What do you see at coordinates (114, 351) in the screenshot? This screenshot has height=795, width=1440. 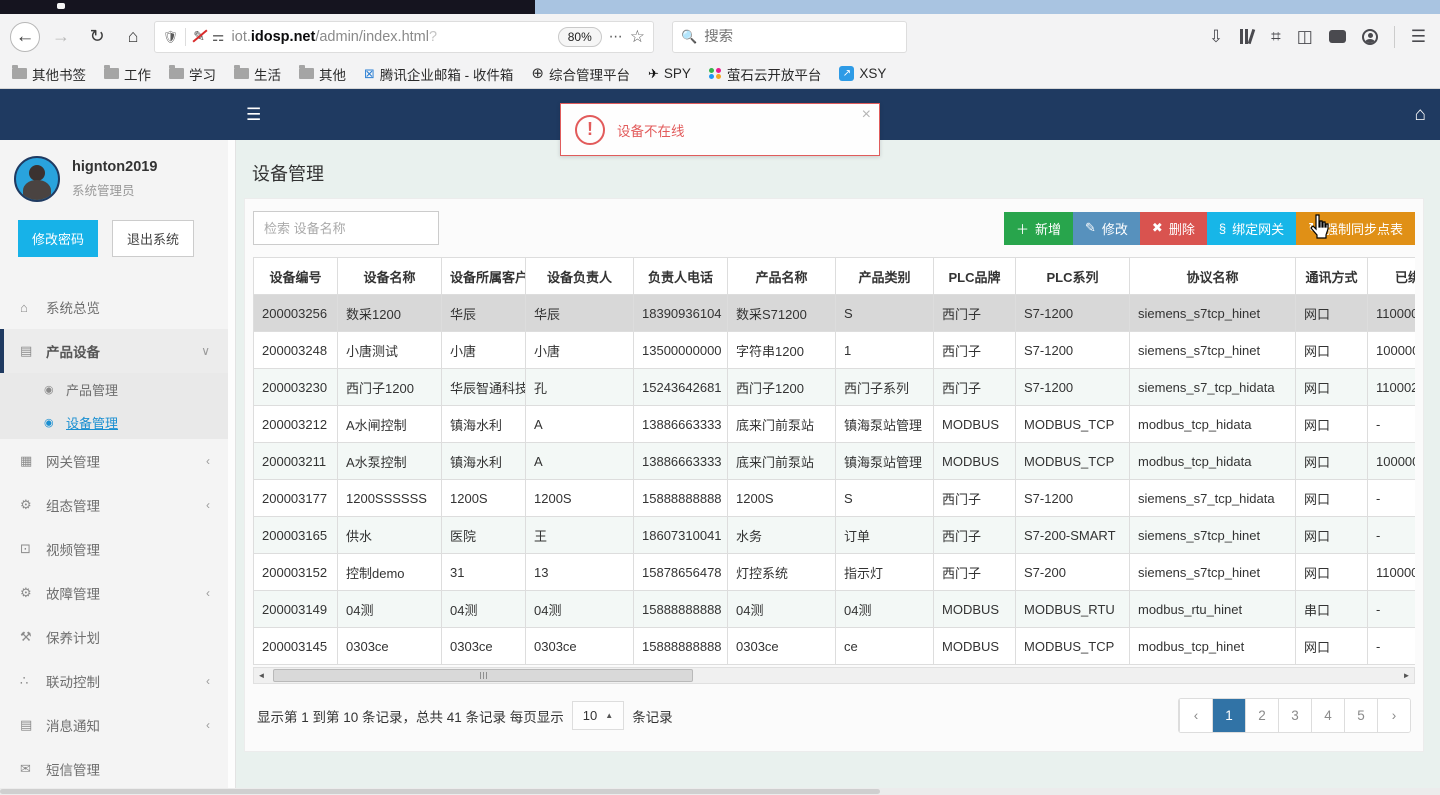 I see `sidebar-menu-item: ▤ 产品设备 ∨` at bounding box center [114, 351].